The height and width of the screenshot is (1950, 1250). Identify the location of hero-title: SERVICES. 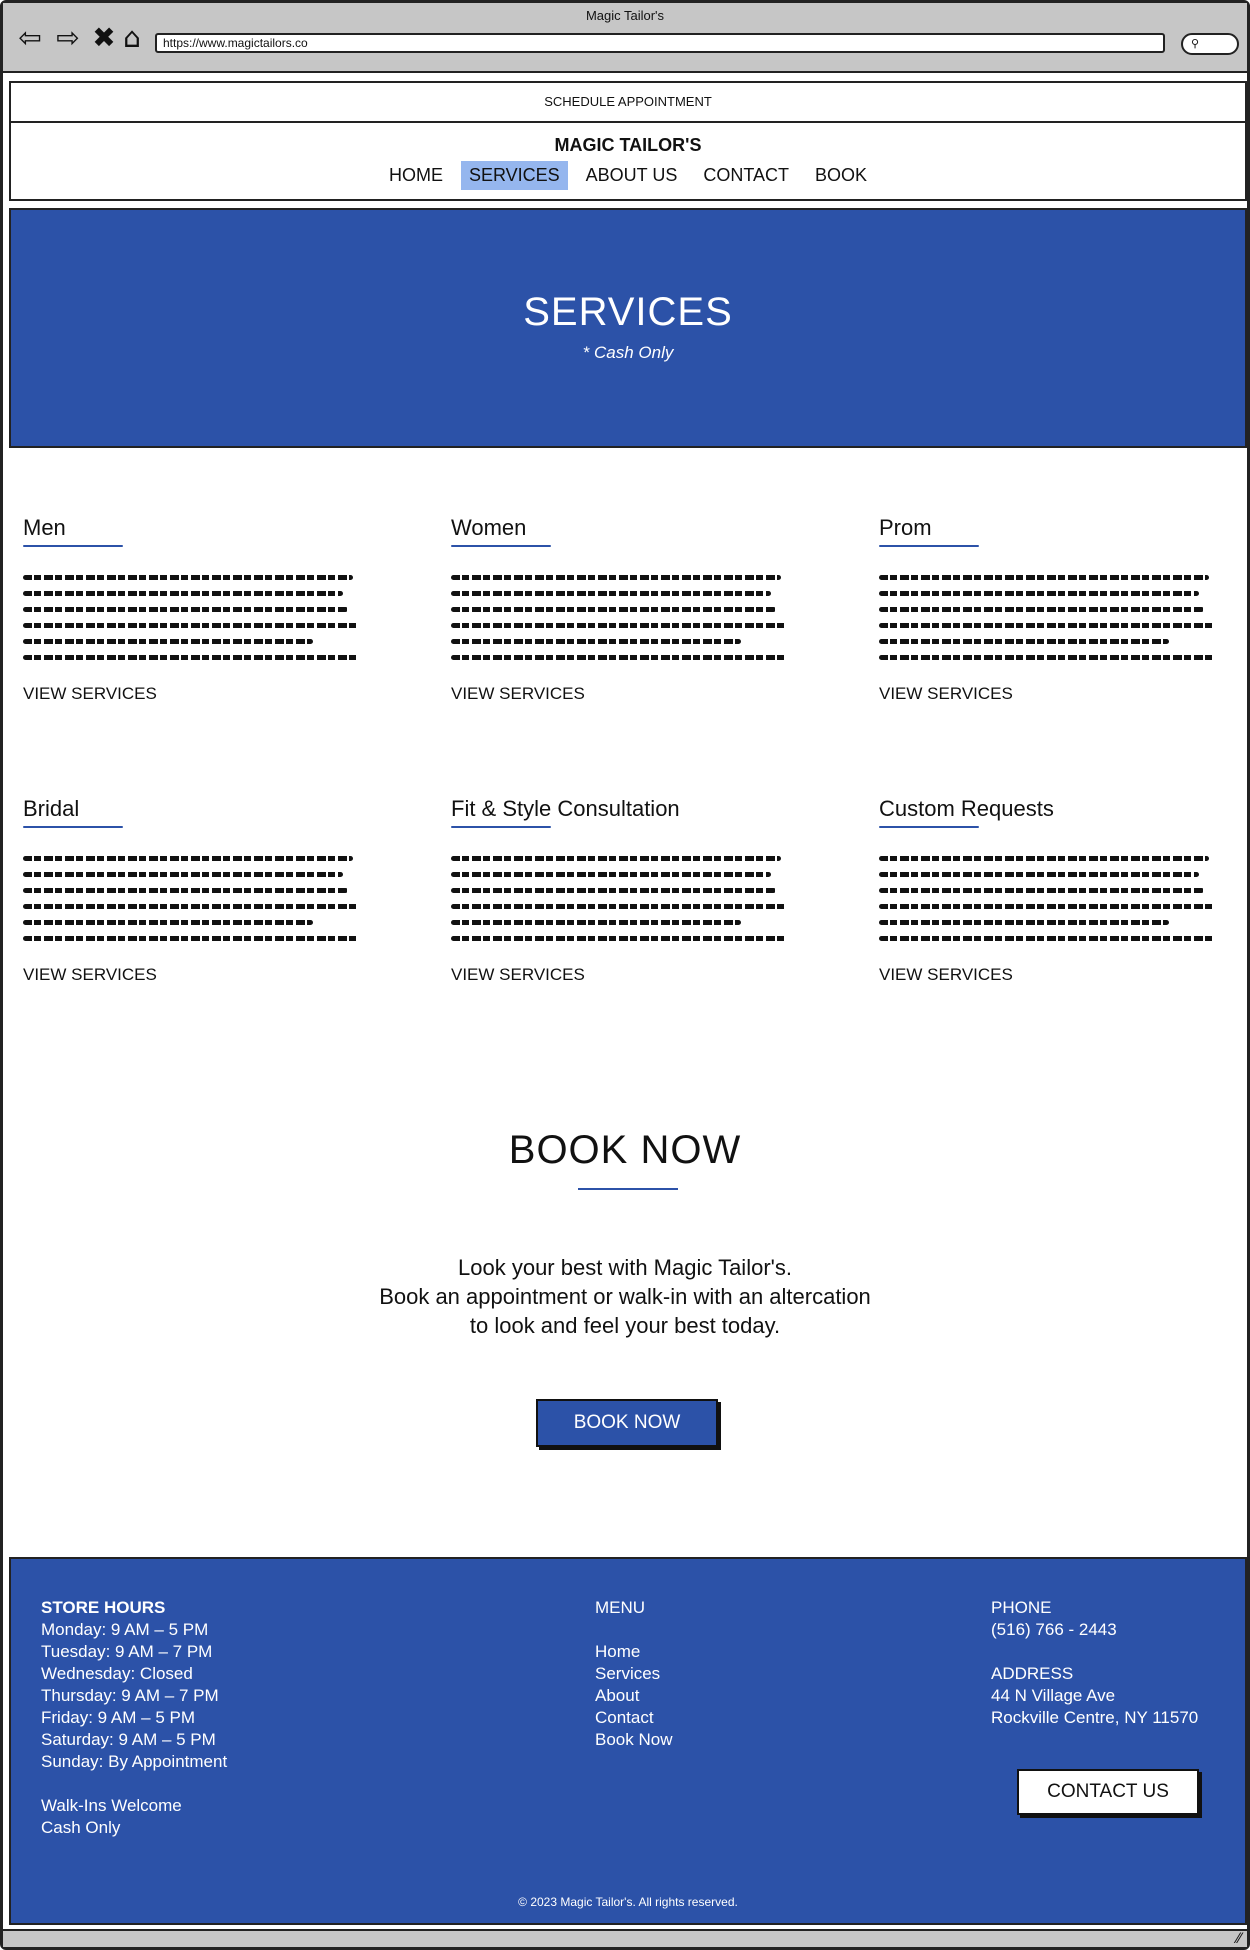
(628, 312).